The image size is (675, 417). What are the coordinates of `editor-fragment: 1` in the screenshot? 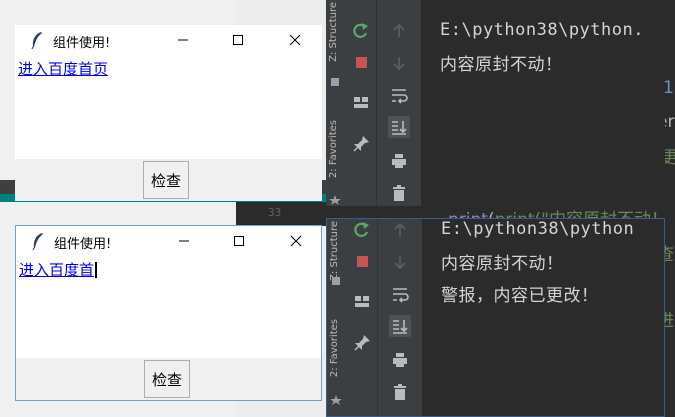 It's located at (669, 88).